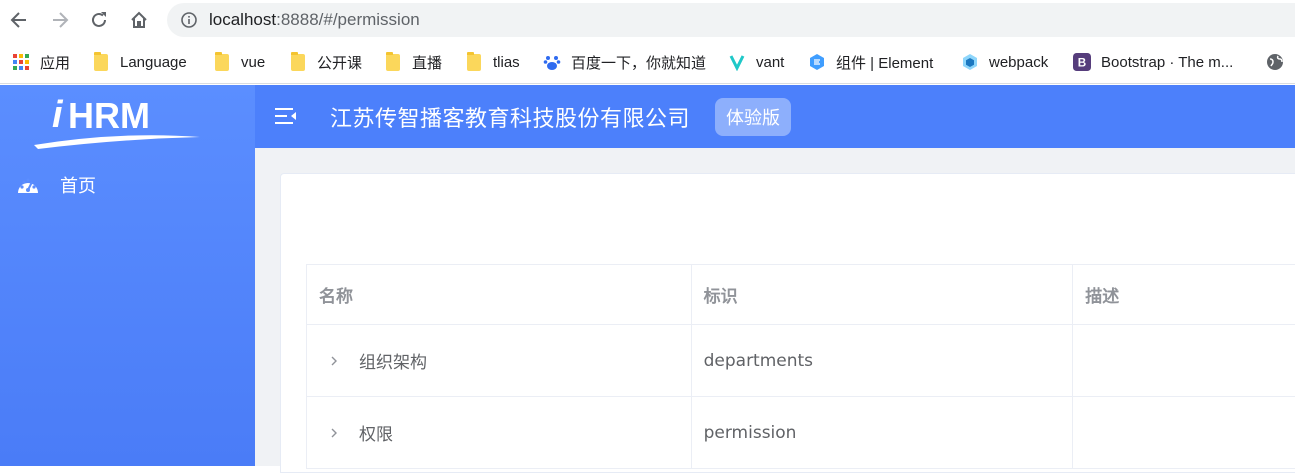 This screenshot has width=1295, height=473. I want to click on sidebar-item-label: 首页, so click(78, 186).